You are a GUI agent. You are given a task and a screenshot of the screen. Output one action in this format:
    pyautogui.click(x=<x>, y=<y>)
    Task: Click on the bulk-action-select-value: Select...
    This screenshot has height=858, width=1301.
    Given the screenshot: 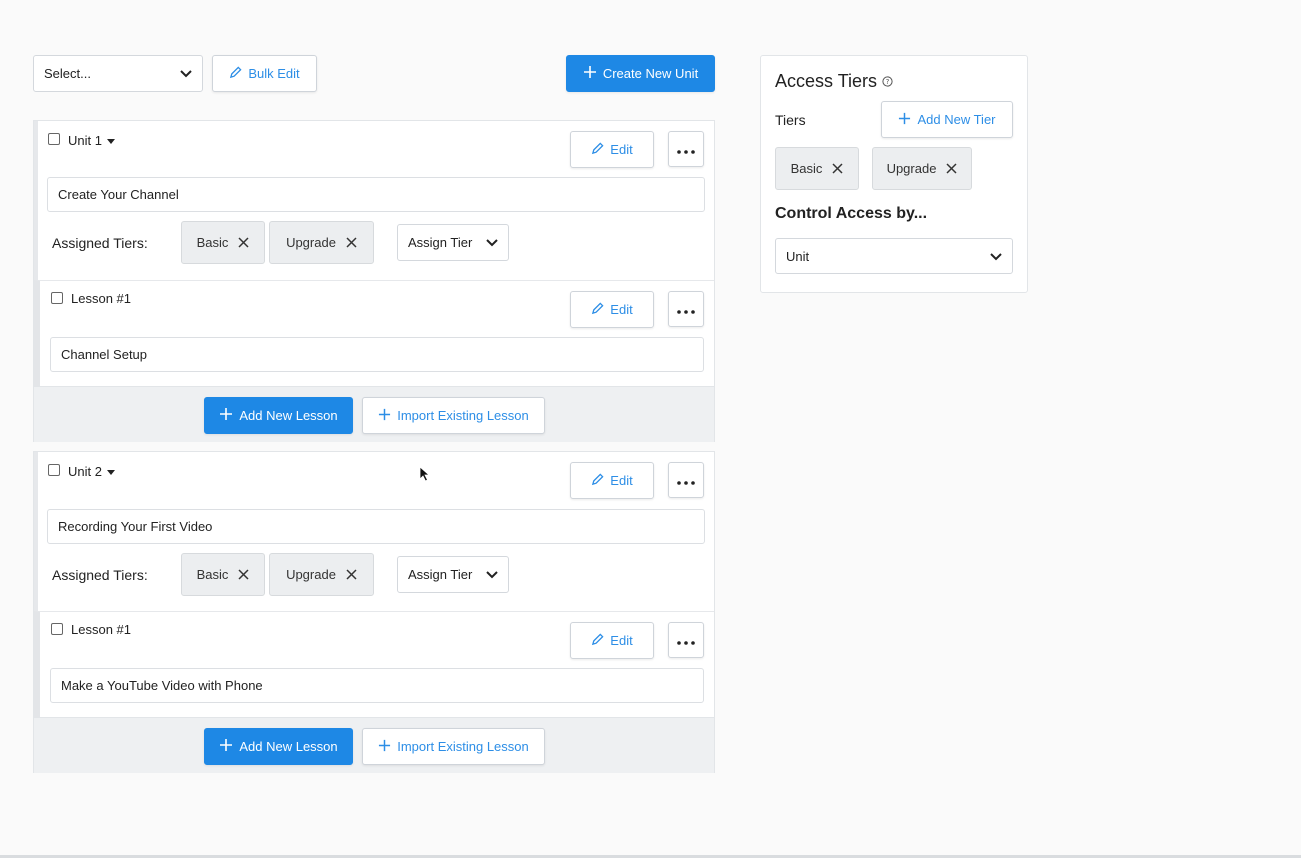 What is the action you would take?
    pyautogui.click(x=67, y=73)
    